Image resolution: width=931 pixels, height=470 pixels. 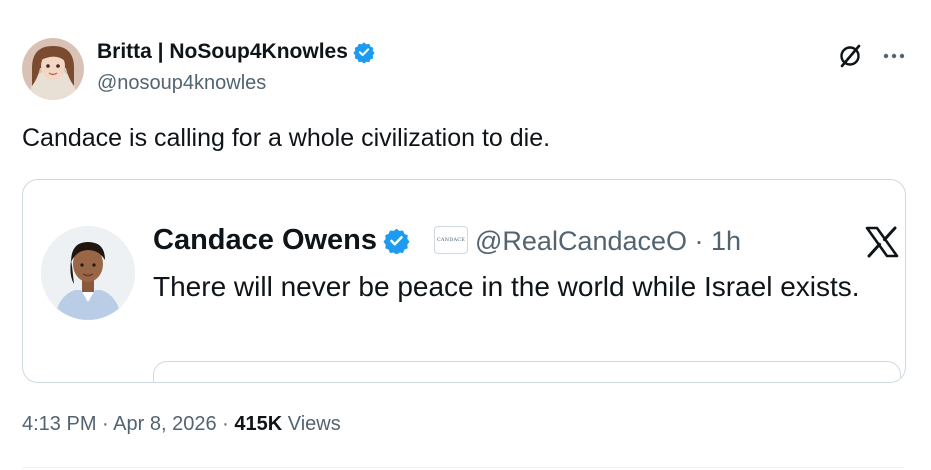 I want to click on author-display-name: Britta | NoSoup4Knowles, so click(x=236, y=52).